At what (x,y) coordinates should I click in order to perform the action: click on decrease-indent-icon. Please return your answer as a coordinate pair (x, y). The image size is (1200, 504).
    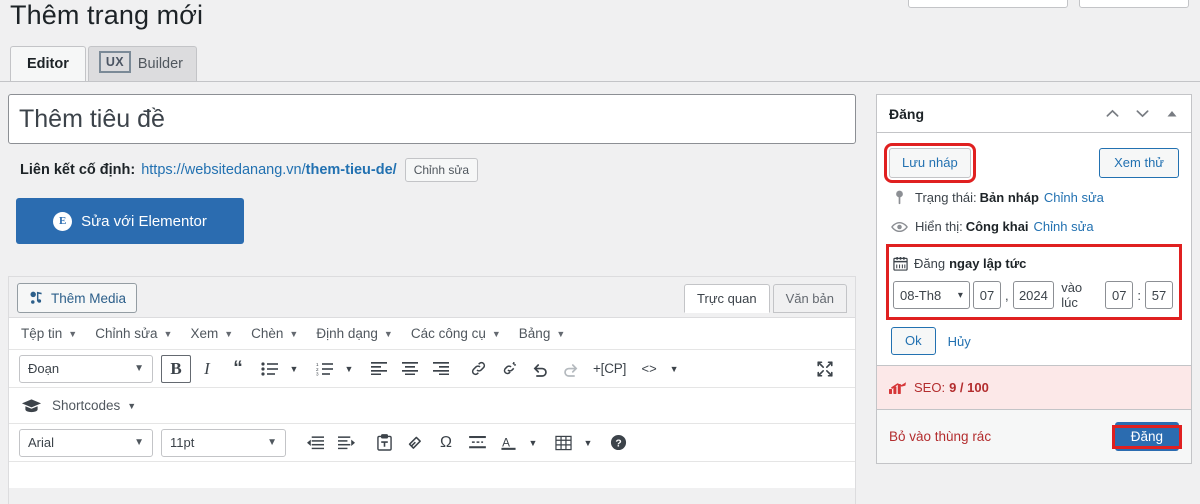
    Looking at the image, I should click on (346, 443).